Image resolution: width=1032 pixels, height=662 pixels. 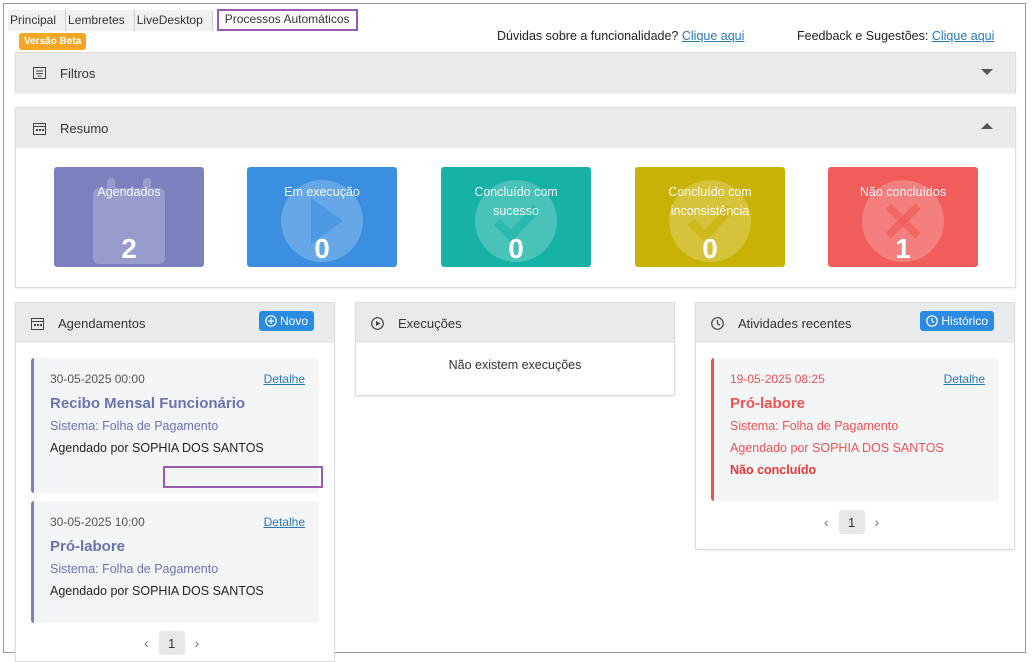 I want to click on plus-circle-icon, so click(x=271, y=321).